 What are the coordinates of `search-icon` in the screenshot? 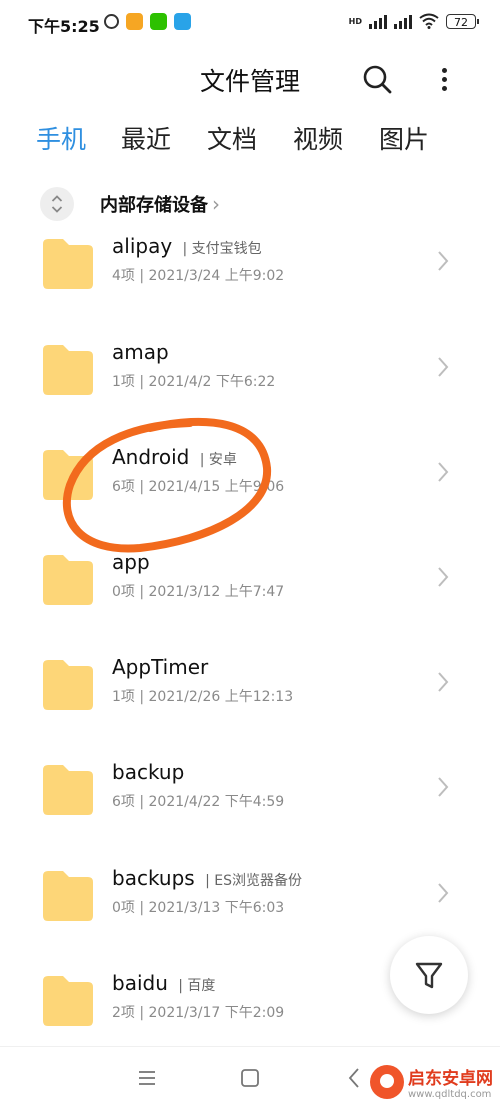 It's located at (377, 79).